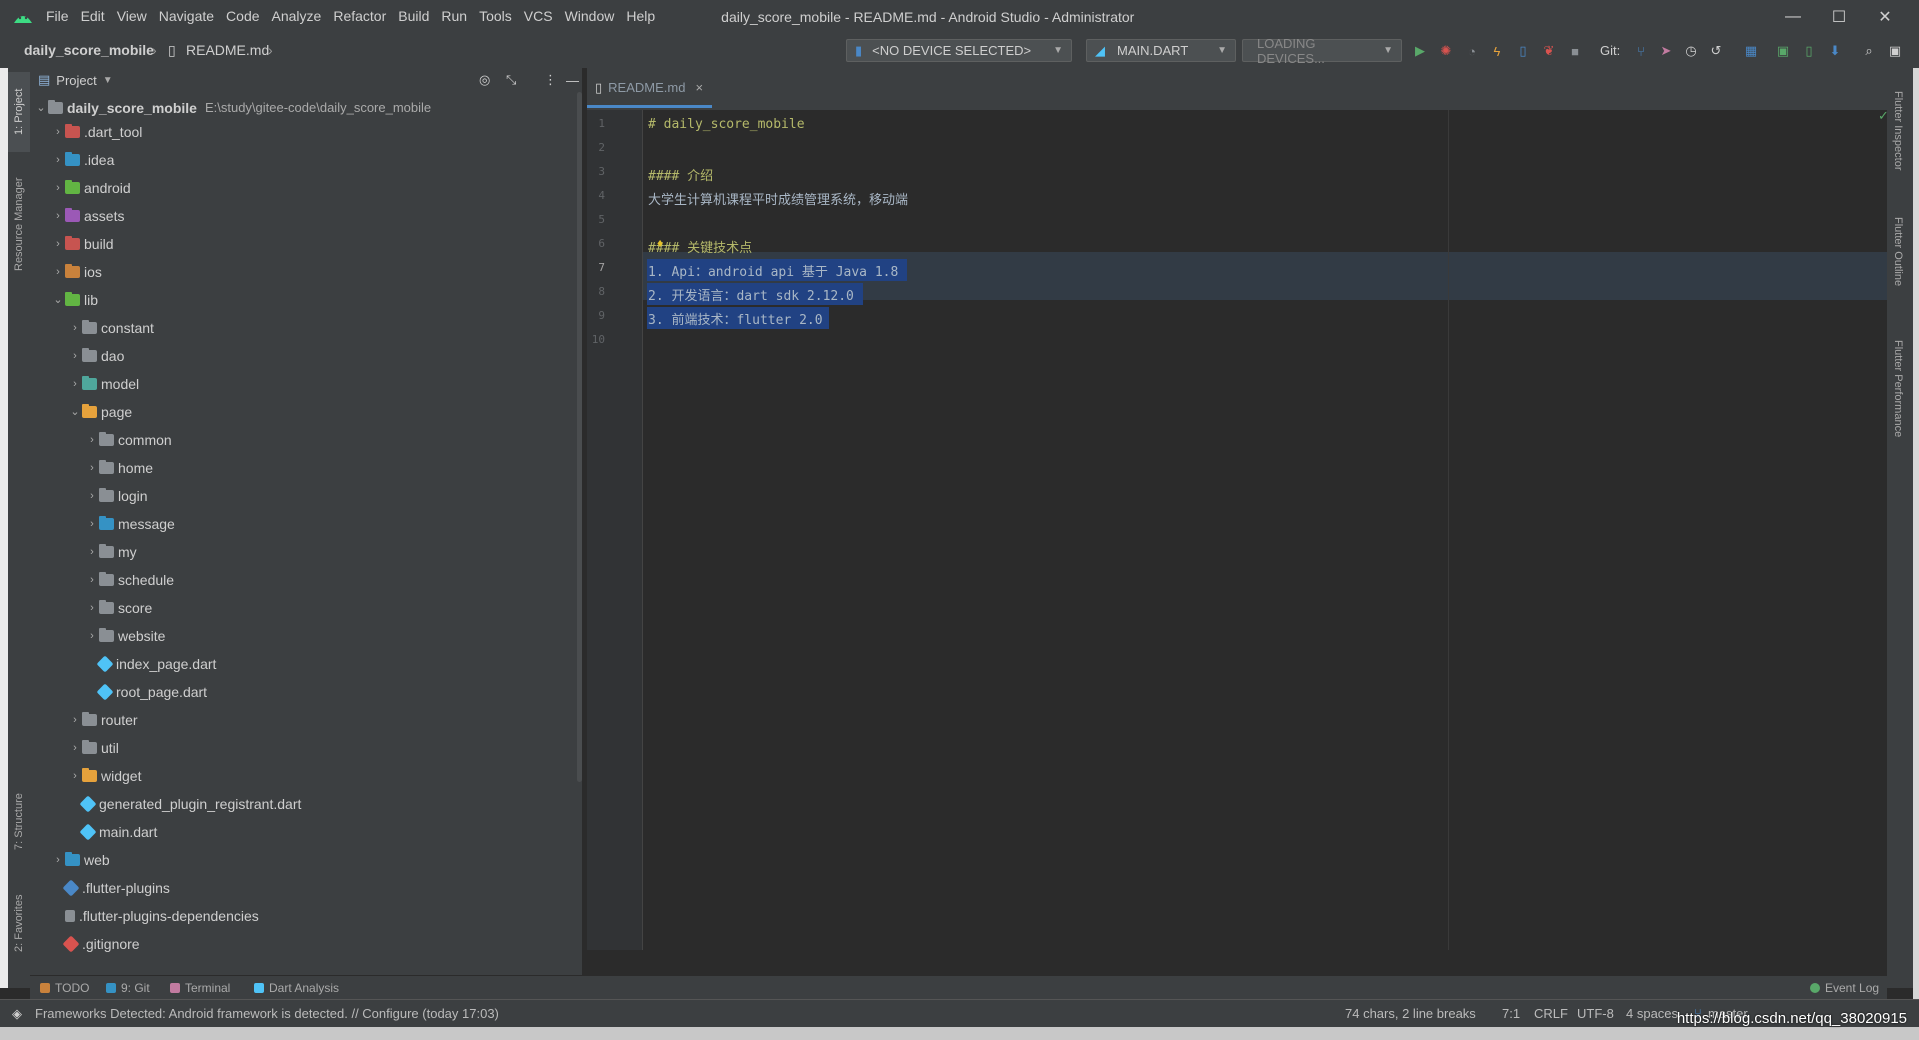  What do you see at coordinates (1869, 51) in the screenshot?
I see `search-icon: ⌕` at bounding box center [1869, 51].